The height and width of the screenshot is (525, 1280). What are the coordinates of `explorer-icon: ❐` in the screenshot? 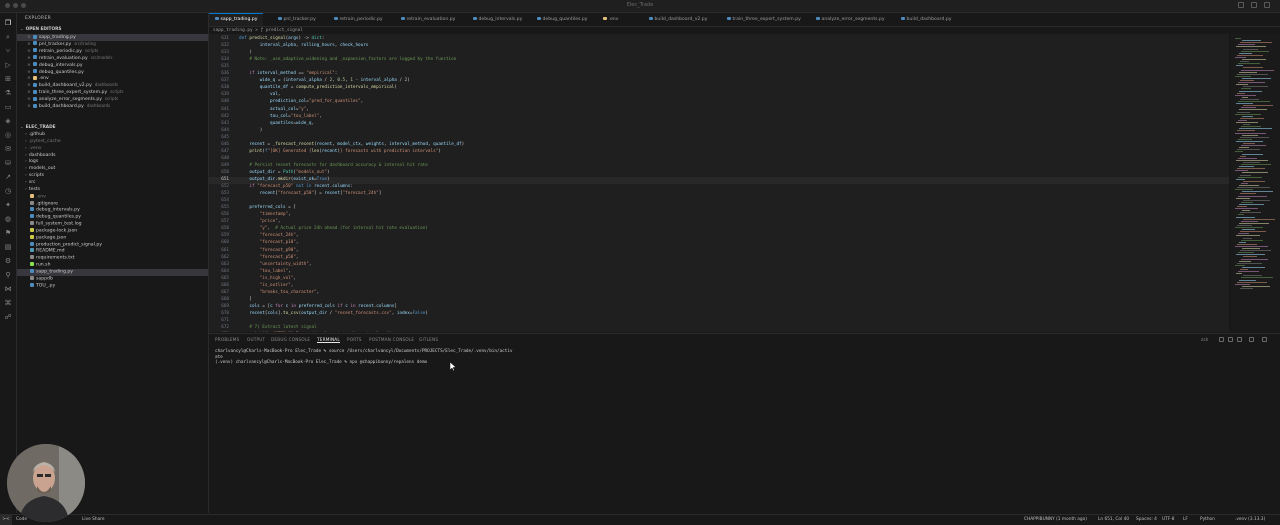 It's located at (8, 23).